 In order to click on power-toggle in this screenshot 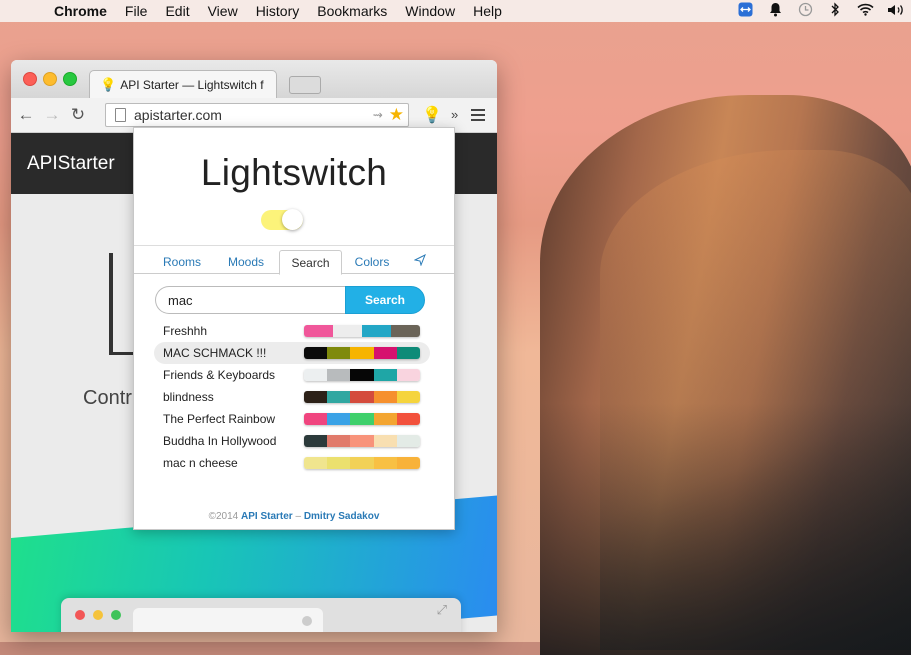, I will do `click(282, 219)`.